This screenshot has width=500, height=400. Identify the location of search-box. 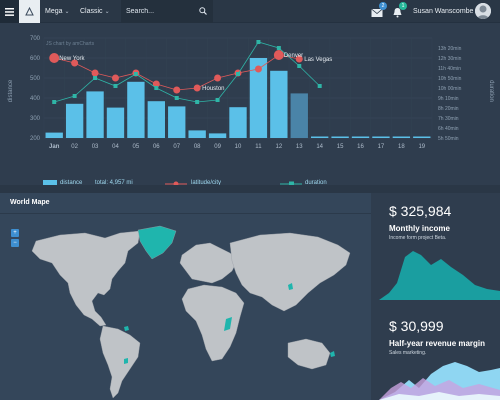
(167, 11).